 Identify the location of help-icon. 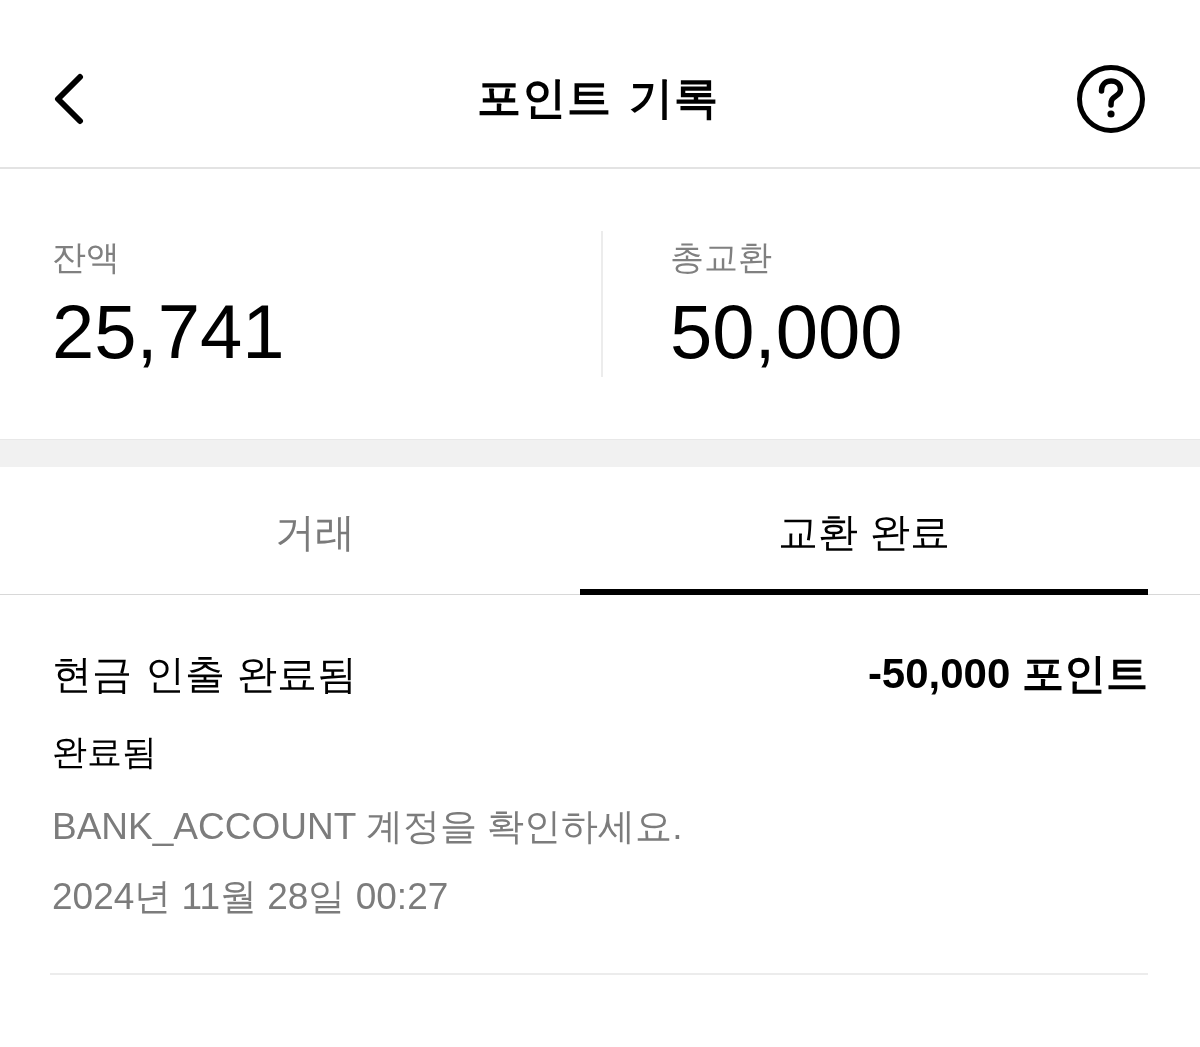
(1111, 98).